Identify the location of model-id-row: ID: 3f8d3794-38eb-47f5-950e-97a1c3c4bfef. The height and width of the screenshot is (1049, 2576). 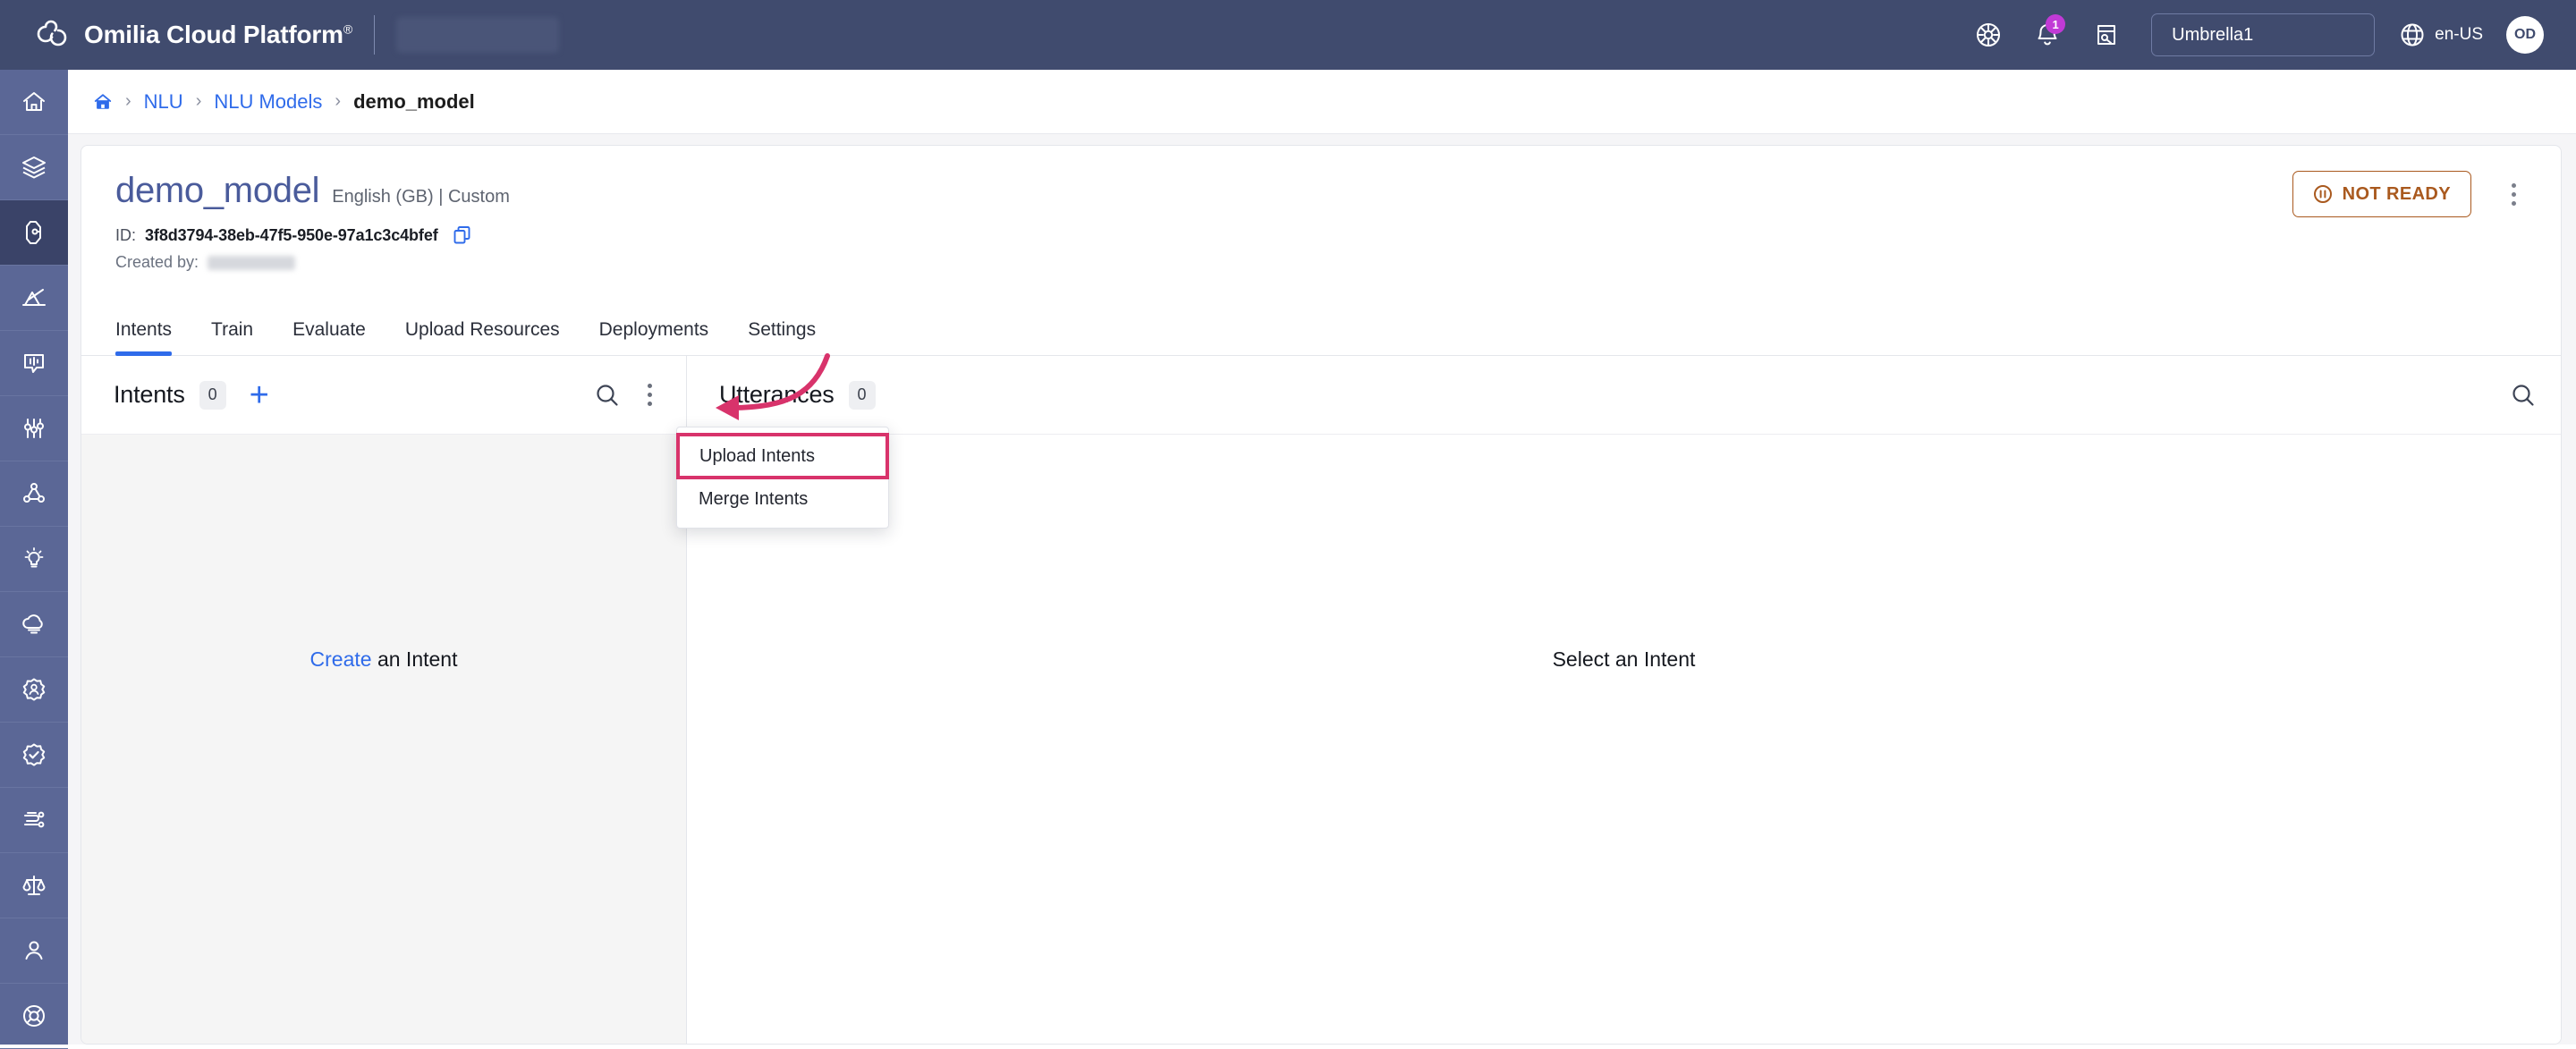
(1321, 235).